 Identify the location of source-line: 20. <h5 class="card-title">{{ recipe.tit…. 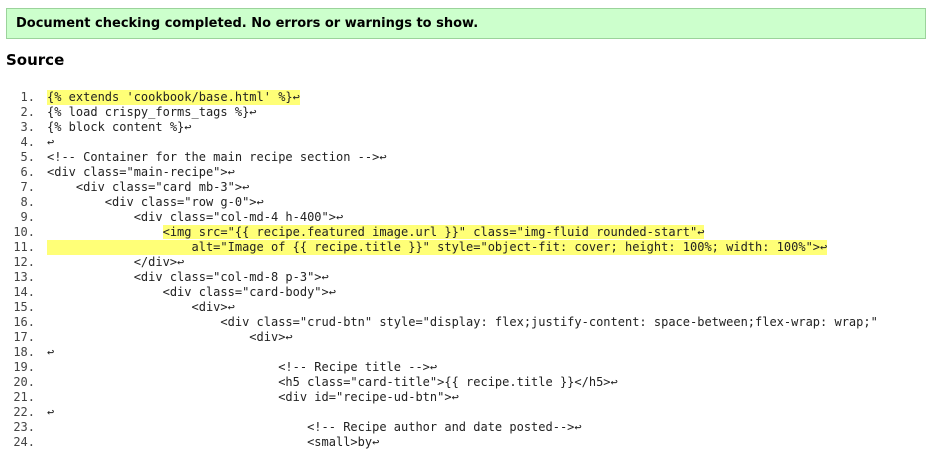
(465, 382).